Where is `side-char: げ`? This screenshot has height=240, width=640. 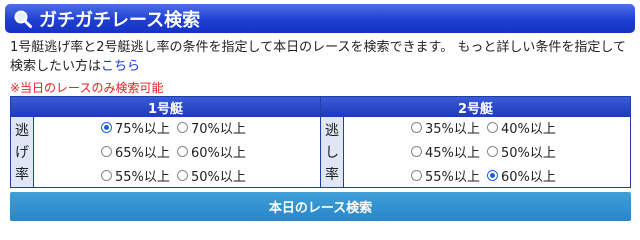 side-char: げ is located at coordinates (22, 153).